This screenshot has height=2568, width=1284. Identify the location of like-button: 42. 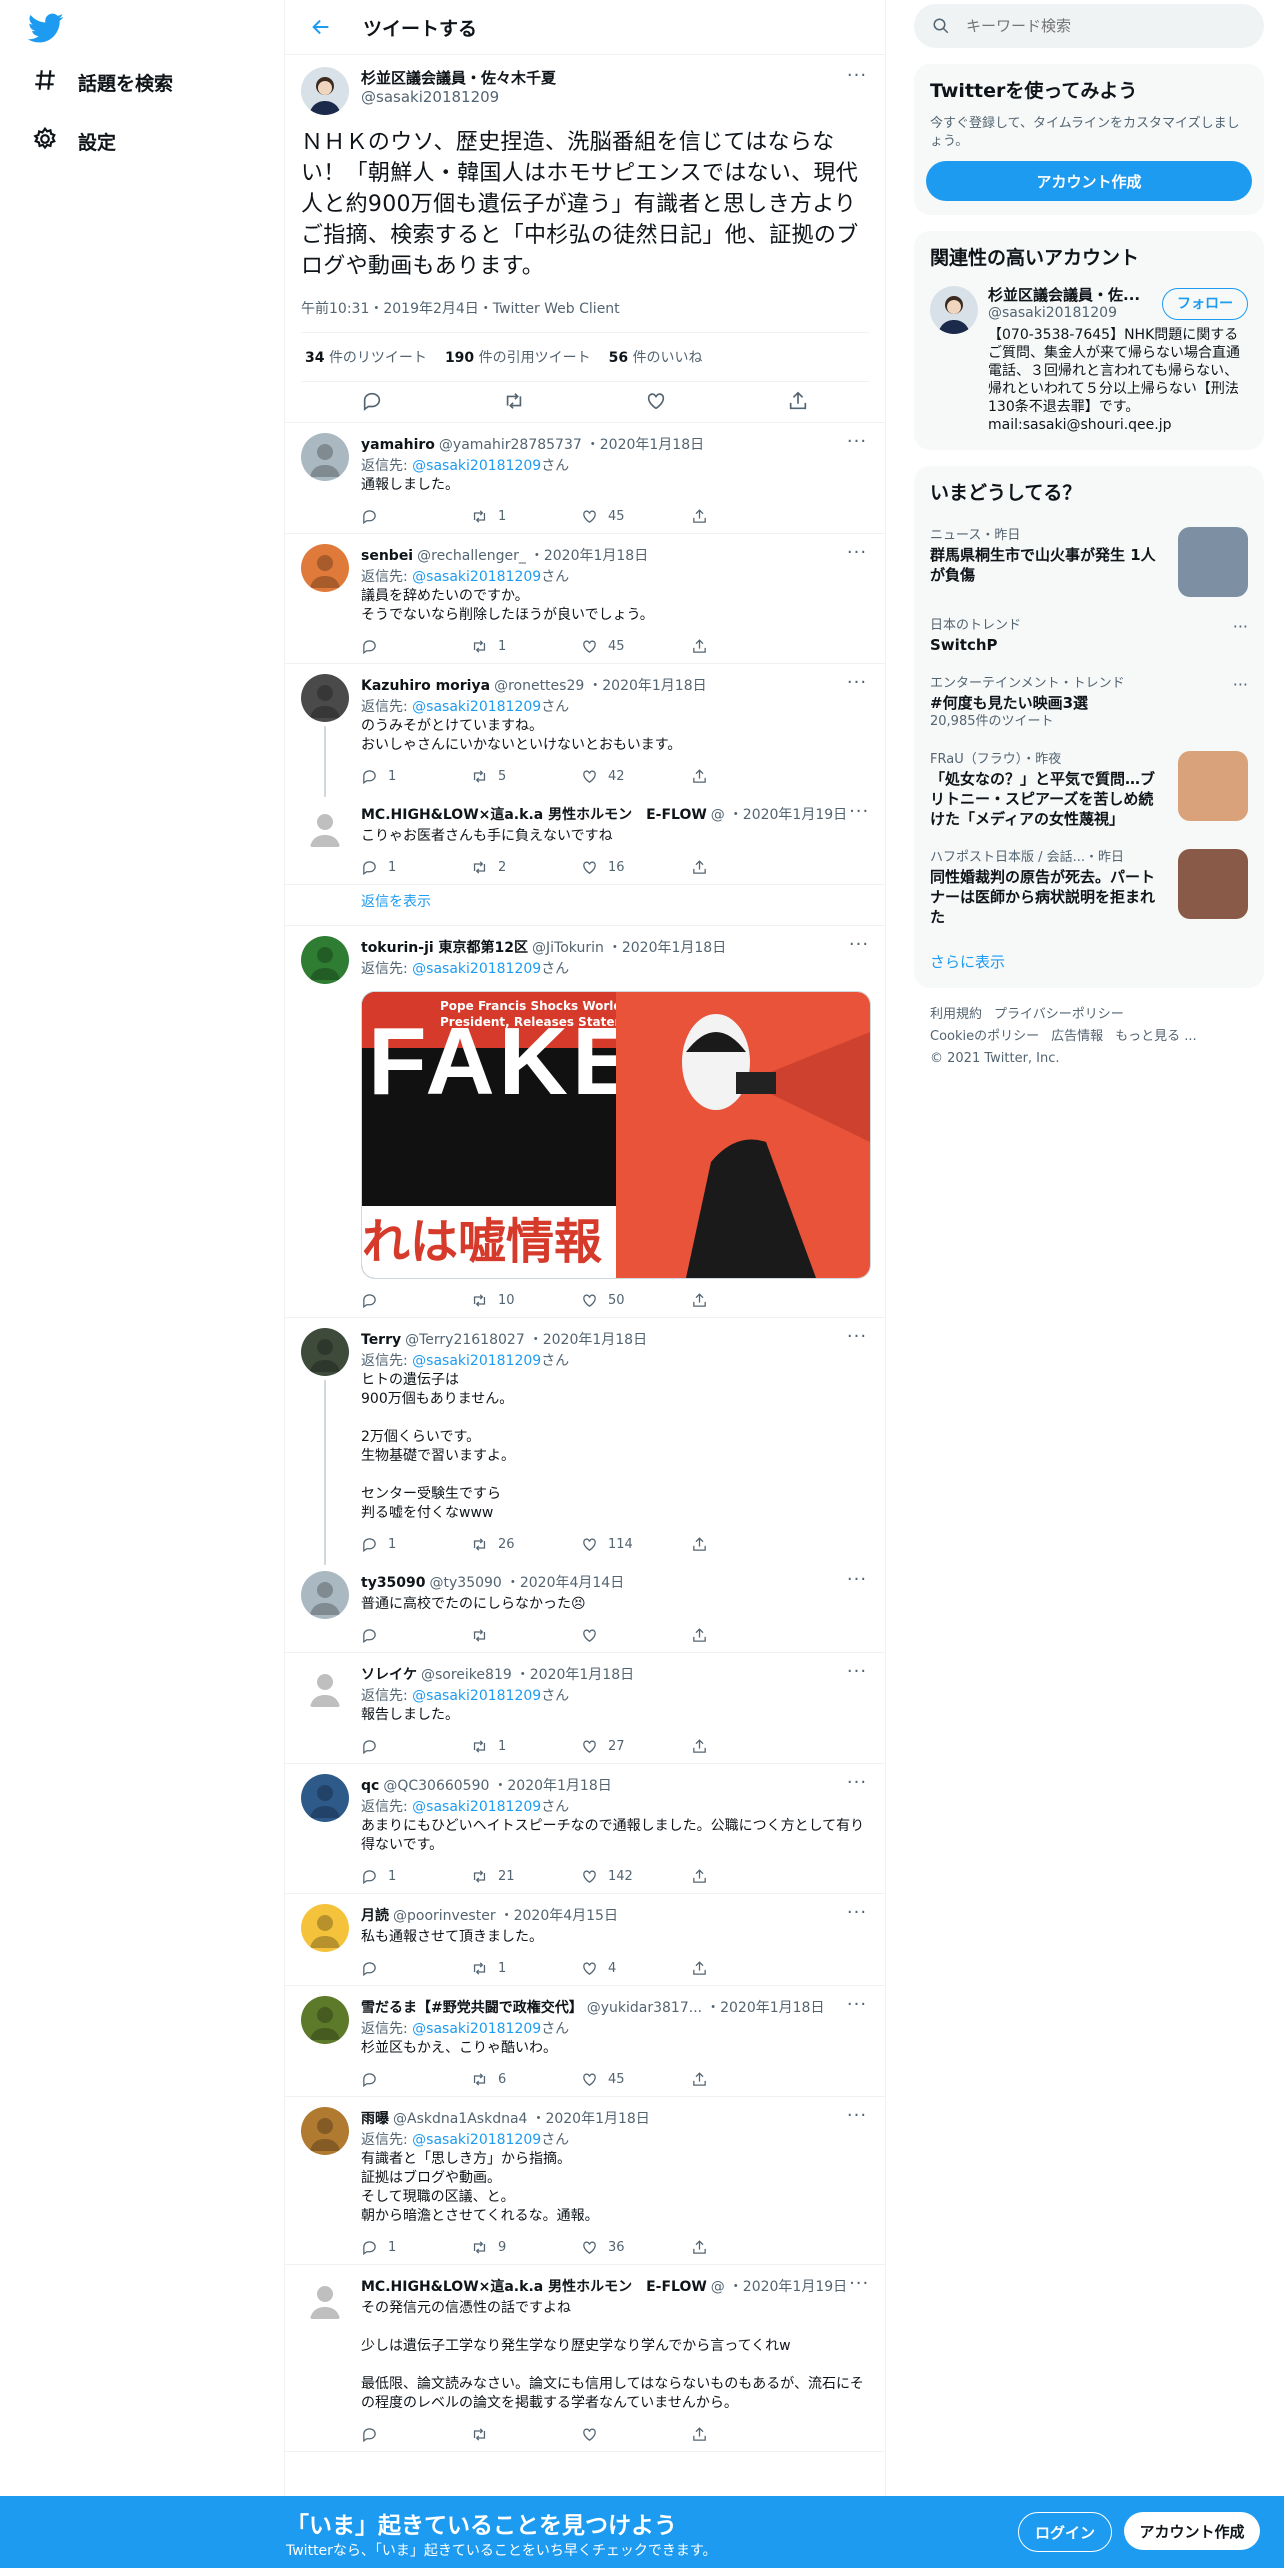
(636, 776).